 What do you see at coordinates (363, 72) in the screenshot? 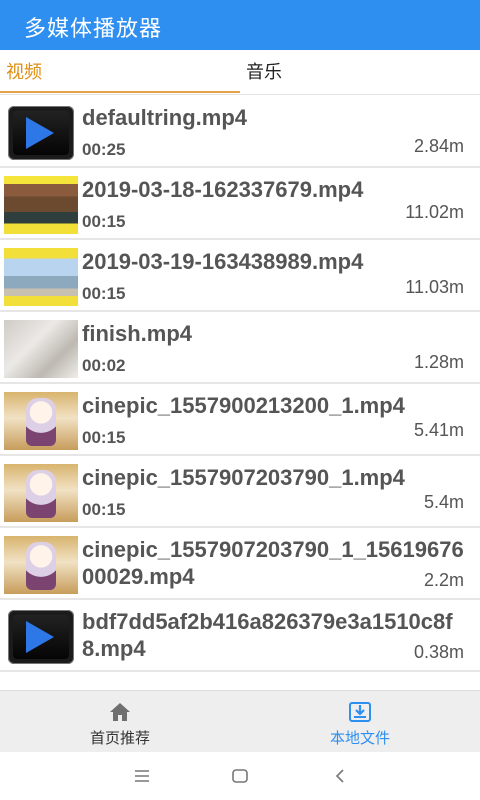
I see `tab-music: 音乐` at bounding box center [363, 72].